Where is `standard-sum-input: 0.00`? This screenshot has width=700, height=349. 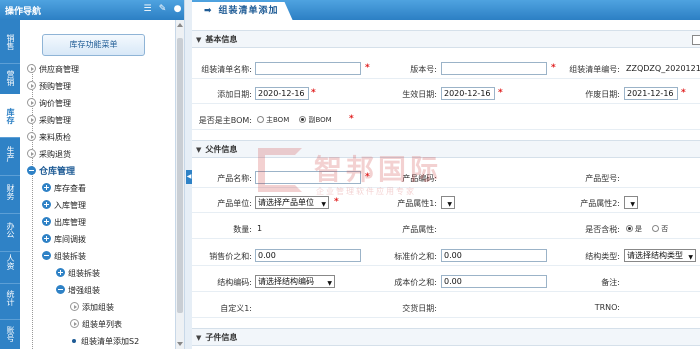 standard-sum-input: 0.00 is located at coordinates (494, 255).